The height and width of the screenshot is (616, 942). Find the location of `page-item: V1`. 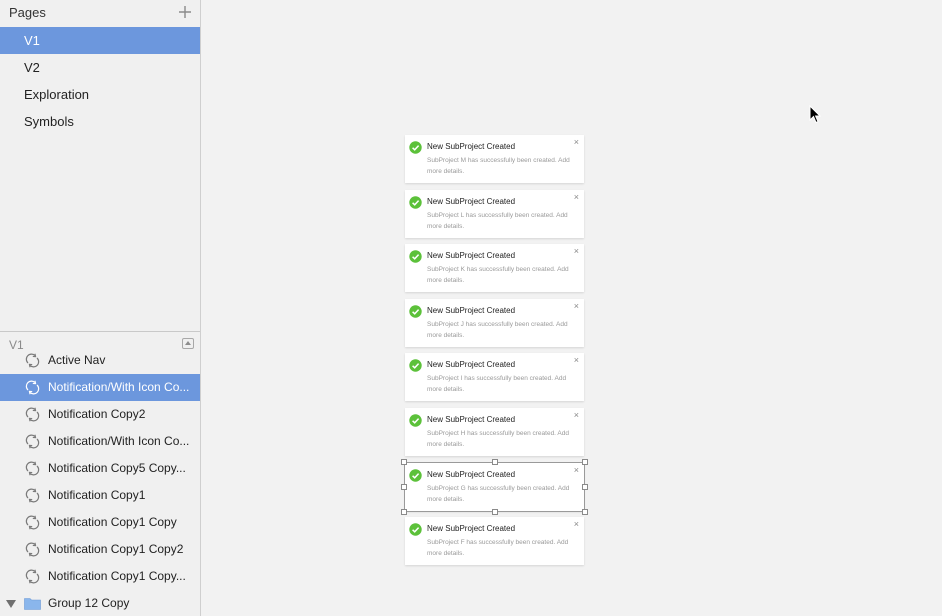

page-item: V1 is located at coordinates (100, 40).